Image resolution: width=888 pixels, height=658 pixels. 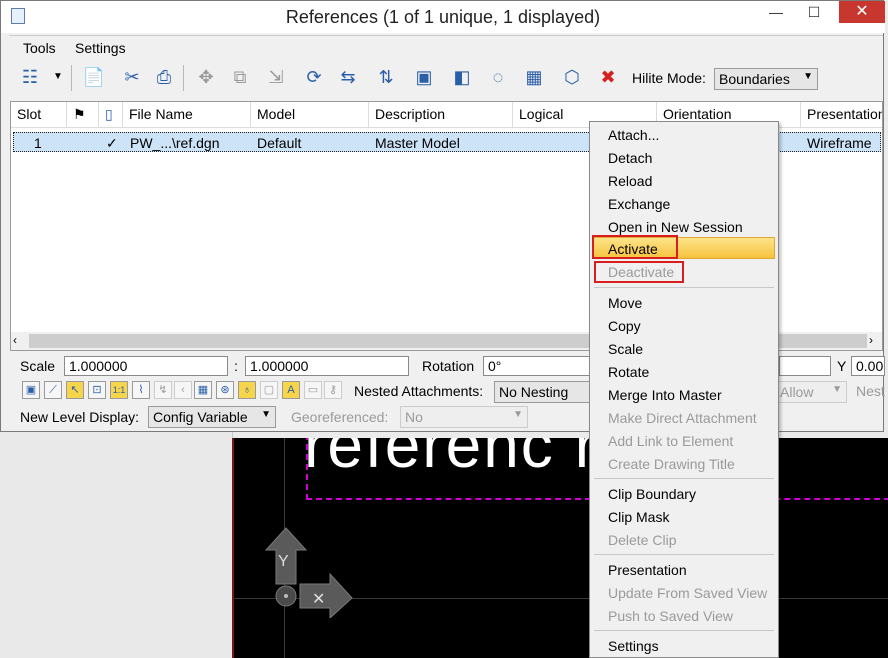 What do you see at coordinates (441, 115) in the screenshot?
I see `col-description: Description` at bounding box center [441, 115].